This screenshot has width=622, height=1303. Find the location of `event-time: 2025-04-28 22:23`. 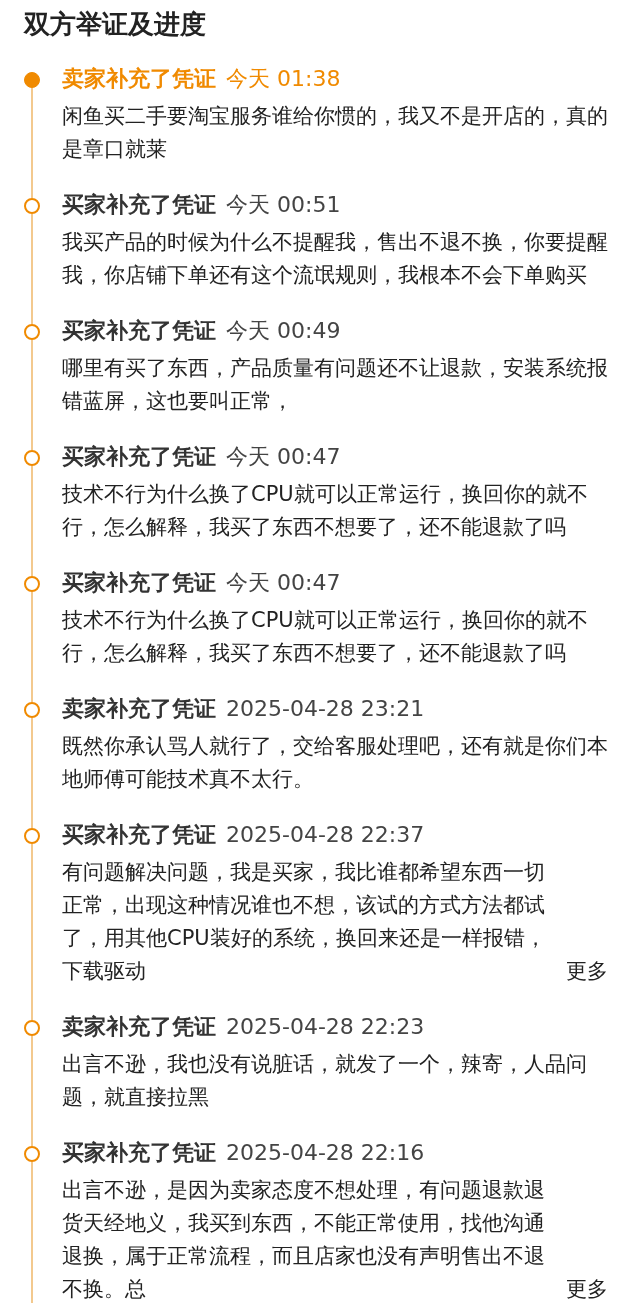

event-time: 2025-04-28 22:23 is located at coordinates (325, 1027).